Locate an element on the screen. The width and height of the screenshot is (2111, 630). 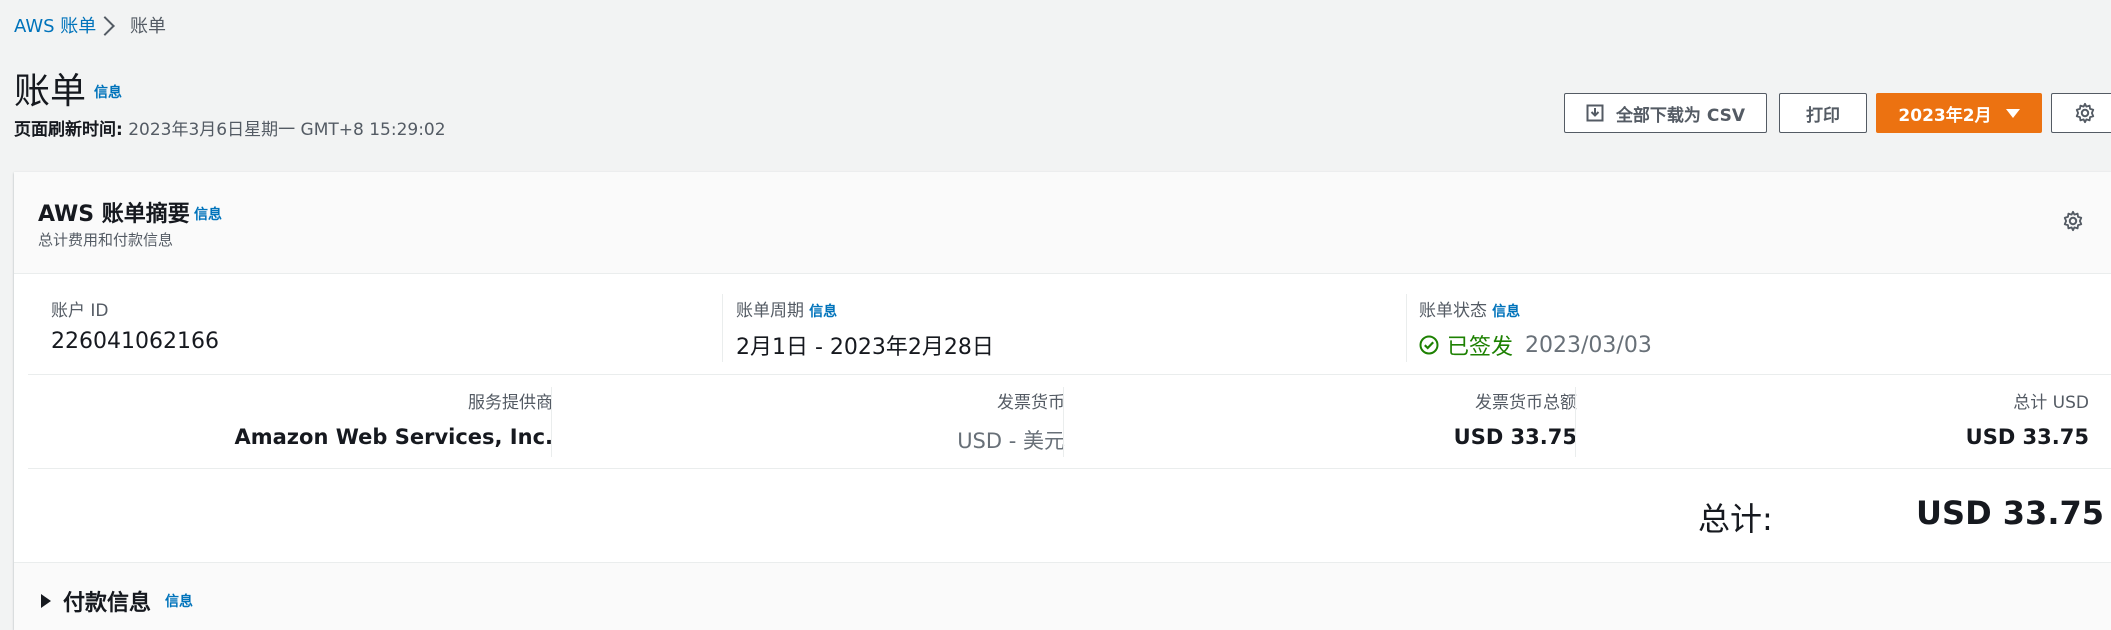
account-id-label: 账户 ID is located at coordinates (80, 311).